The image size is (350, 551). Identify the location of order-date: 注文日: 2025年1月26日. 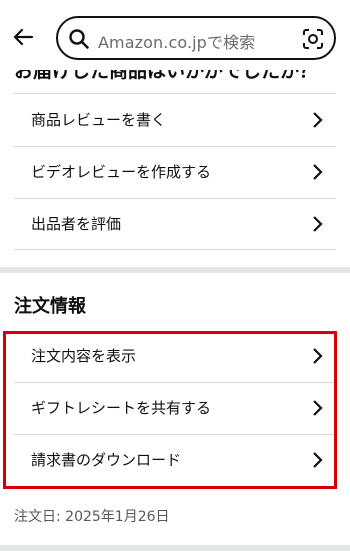
(92, 517).